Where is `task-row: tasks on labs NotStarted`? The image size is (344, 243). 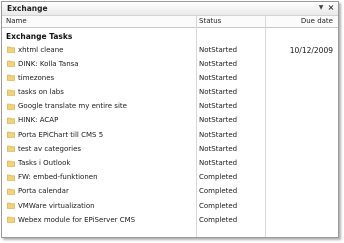
task-row: tasks on labs NotStarted is located at coordinates (170, 93).